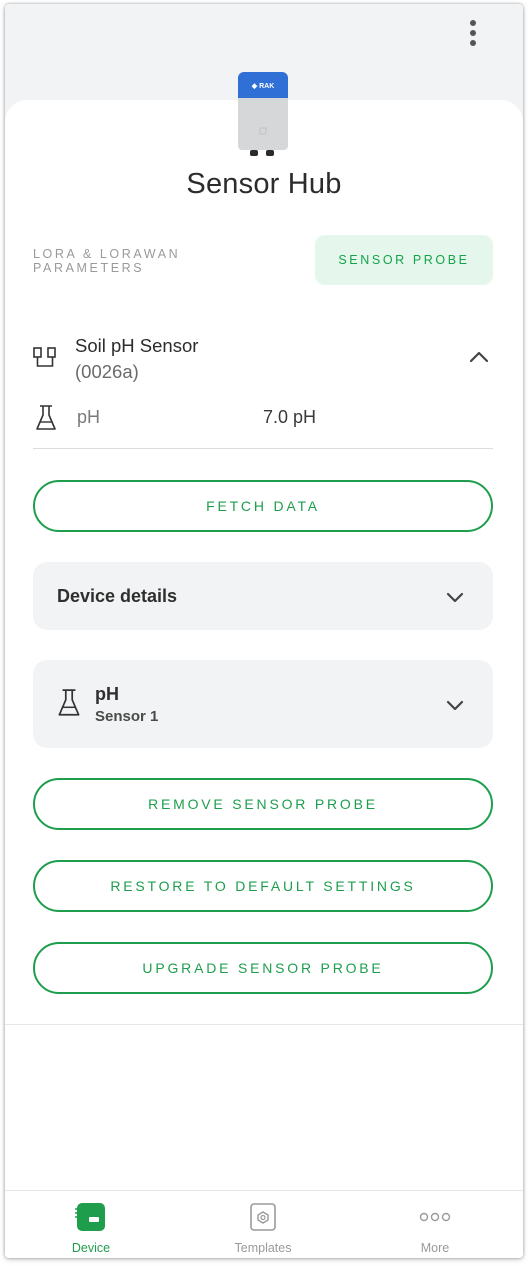 This screenshot has height=1266, width=530. What do you see at coordinates (163, 261) in the screenshot?
I see `tab-lora-lorawan-parameters: LORA & LORAWAN PARAMETERS` at bounding box center [163, 261].